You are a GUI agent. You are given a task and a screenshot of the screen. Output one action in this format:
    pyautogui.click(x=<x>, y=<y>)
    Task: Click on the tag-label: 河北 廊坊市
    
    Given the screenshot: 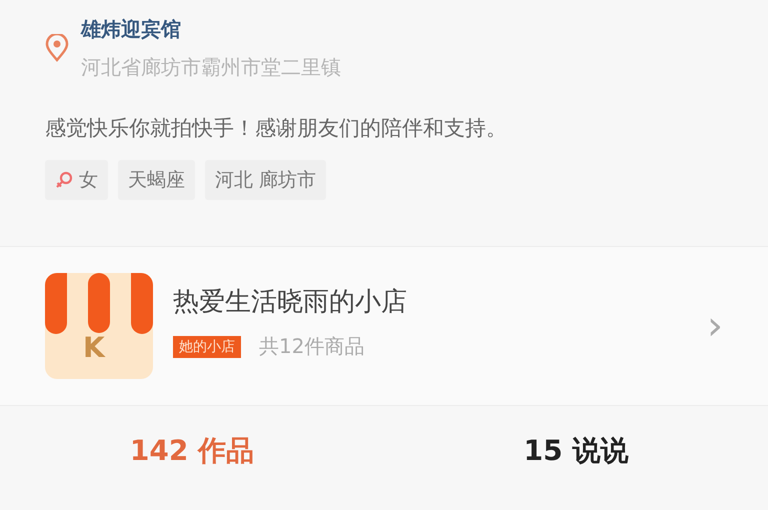 What is the action you would take?
    pyautogui.click(x=265, y=180)
    